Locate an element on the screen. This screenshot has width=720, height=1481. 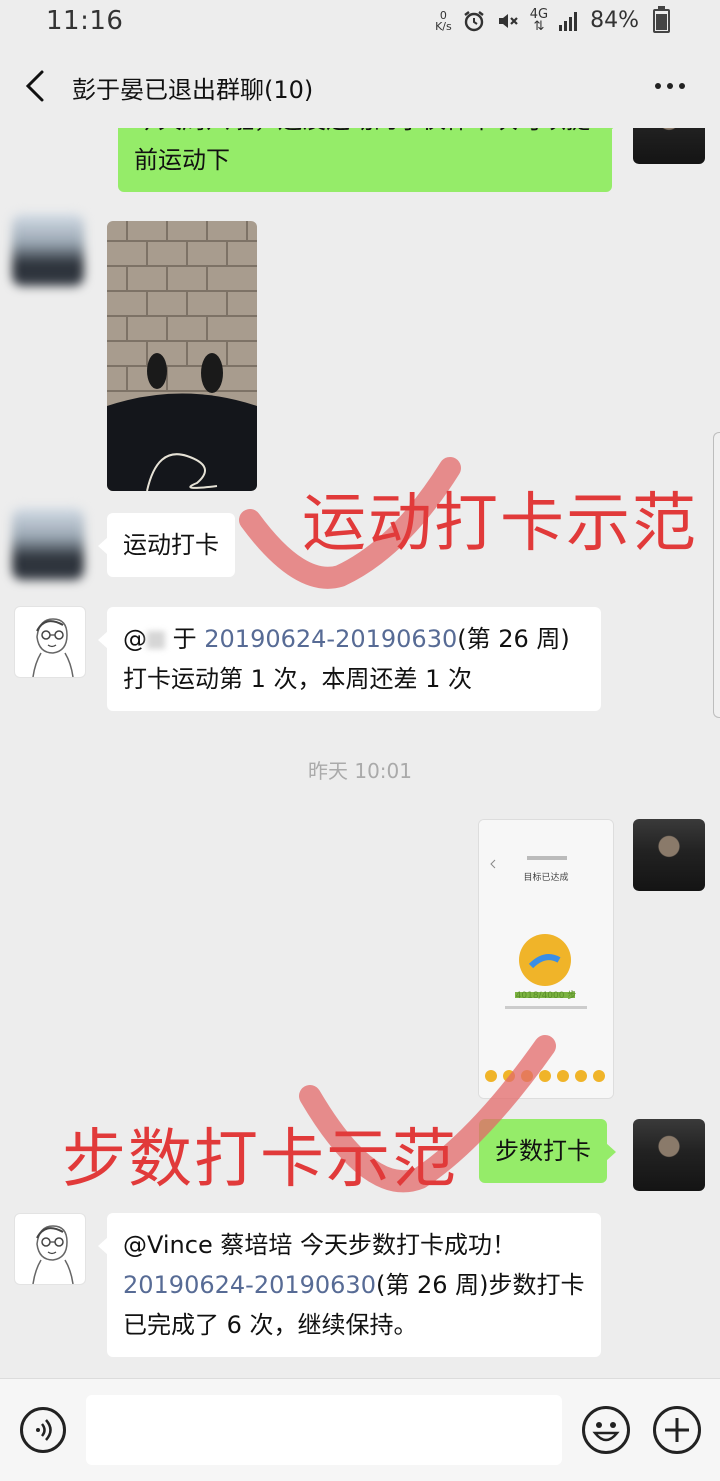
message-input is located at coordinates (324, 1430).